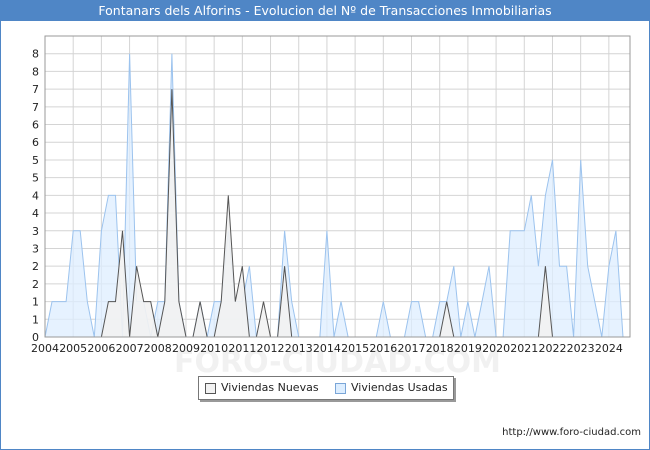  What do you see at coordinates (73, 348) in the screenshot?
I see `x-tick-label: 2005` at bounding box center [73, 348].